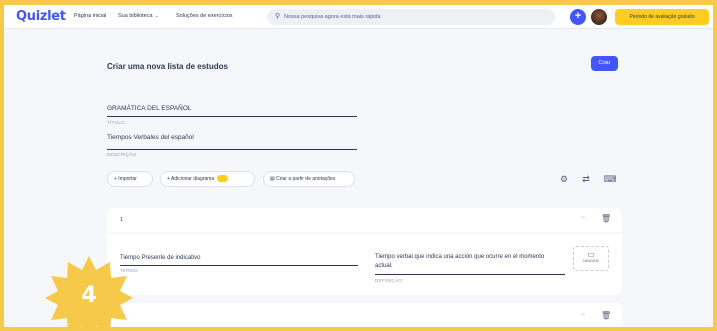 This screenshot has width=717, height=331. Describe the element at coordinates (41, 16) in the screenshot. I see `quizlet-logo: Quizlet` at that location.